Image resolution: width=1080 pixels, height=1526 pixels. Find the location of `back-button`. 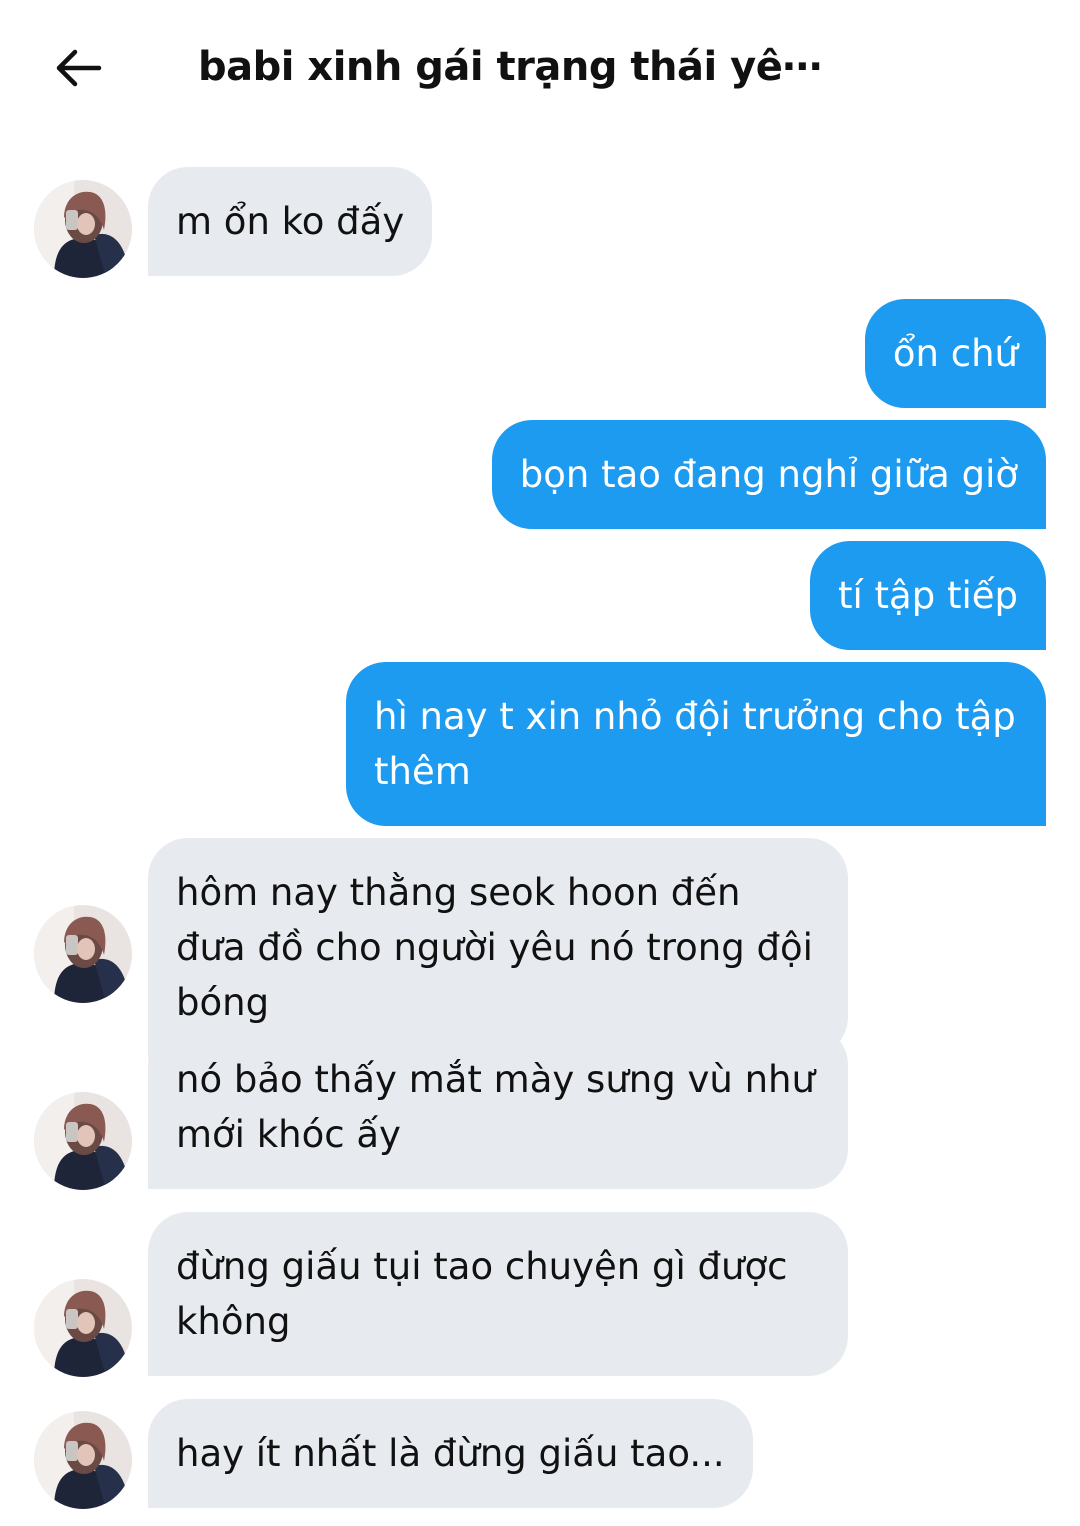

back-button is located at coordinates (78, 68).